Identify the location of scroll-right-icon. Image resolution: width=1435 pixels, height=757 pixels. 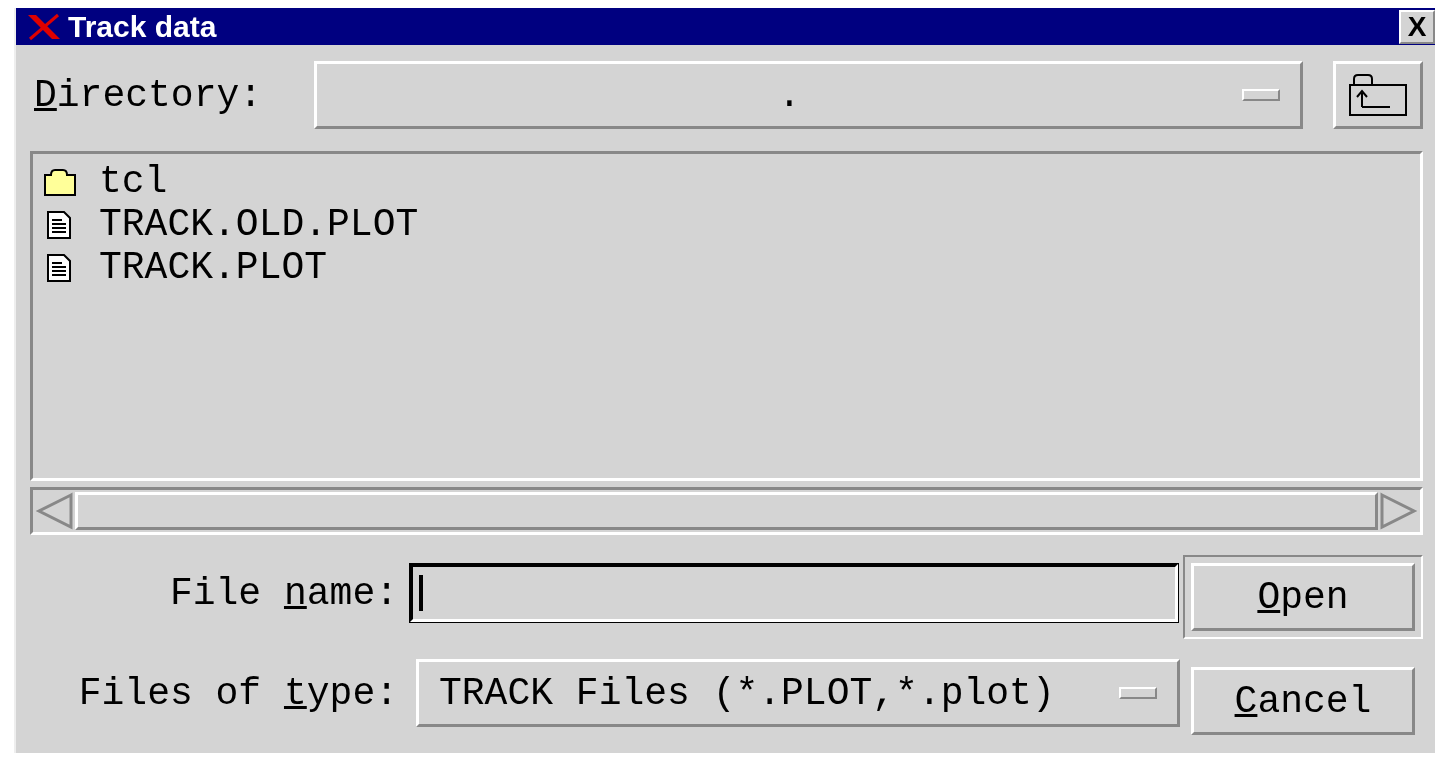
(1398, 511).